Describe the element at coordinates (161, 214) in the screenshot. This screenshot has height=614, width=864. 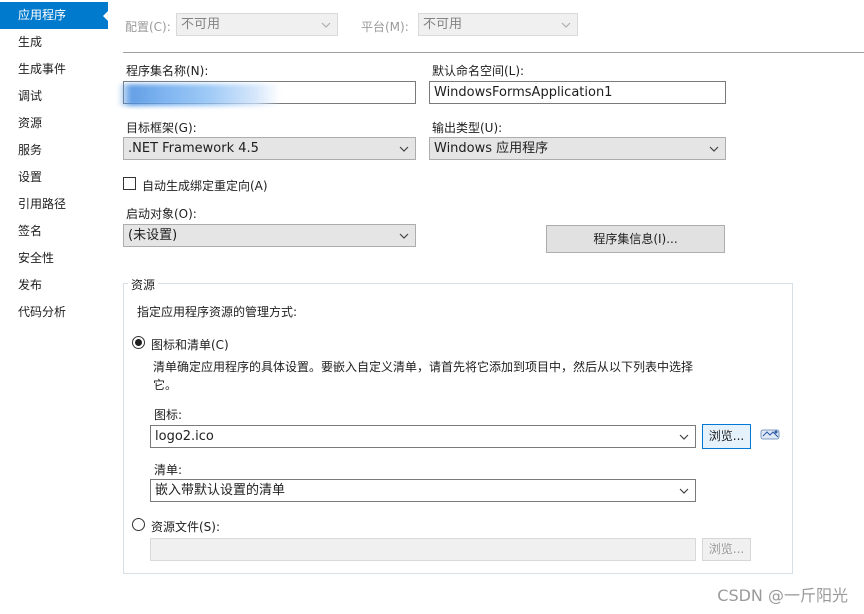
I see `startup-object-label: 启动对象(O):` at that location.